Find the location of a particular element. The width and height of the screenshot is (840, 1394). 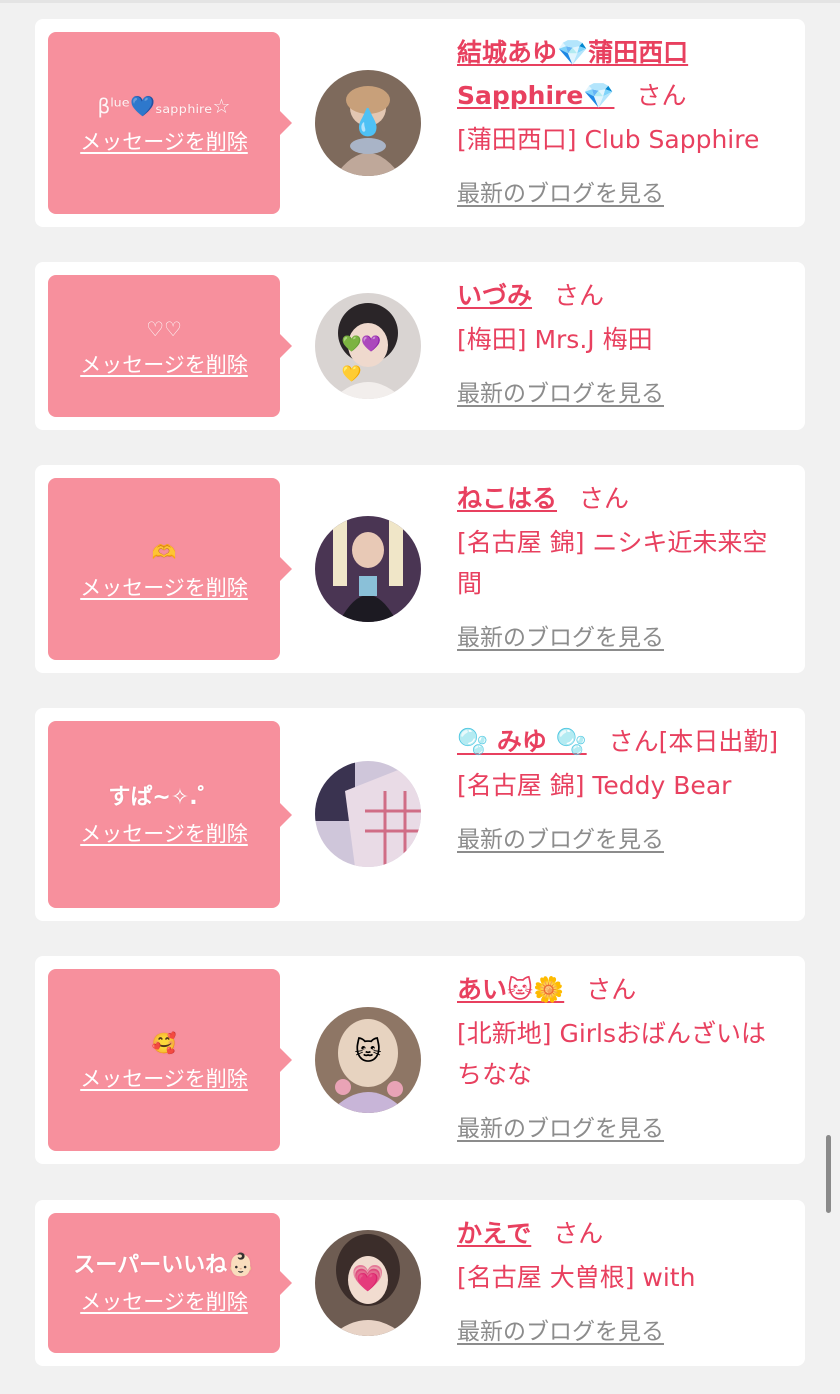

message-text: 🫶 is located at coordinates (164, 552).